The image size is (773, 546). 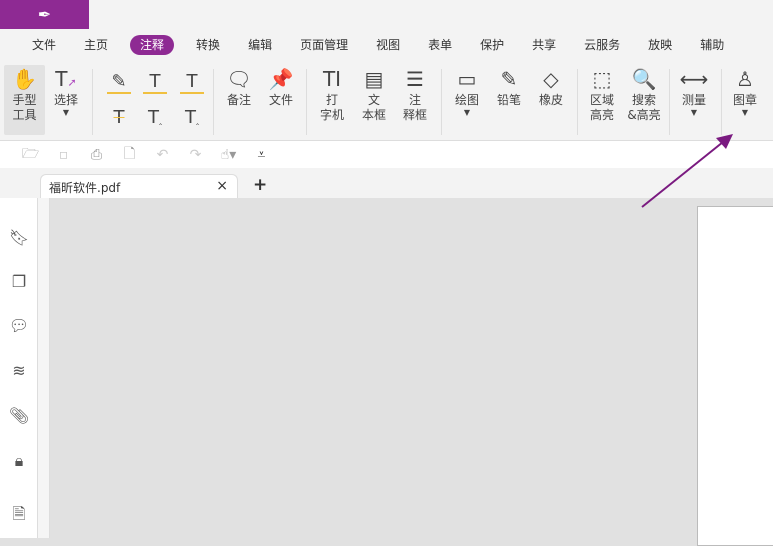 What do you see at coordinates (687, 171) in the screenshot?
I see `annotation-arrow` at bounding box center [687, 171].